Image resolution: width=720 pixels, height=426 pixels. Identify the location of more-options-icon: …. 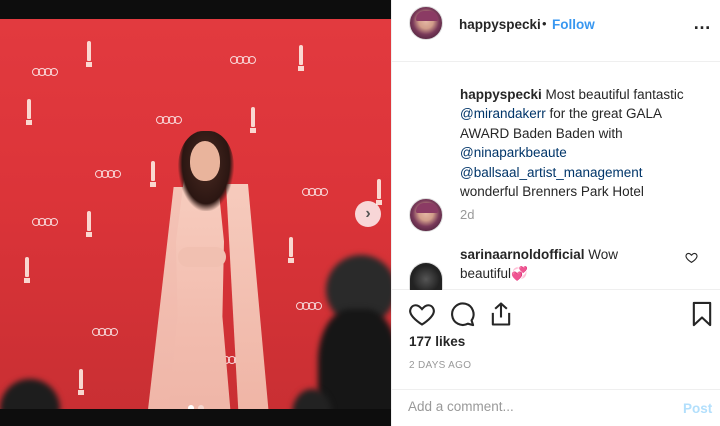
(702, 23).